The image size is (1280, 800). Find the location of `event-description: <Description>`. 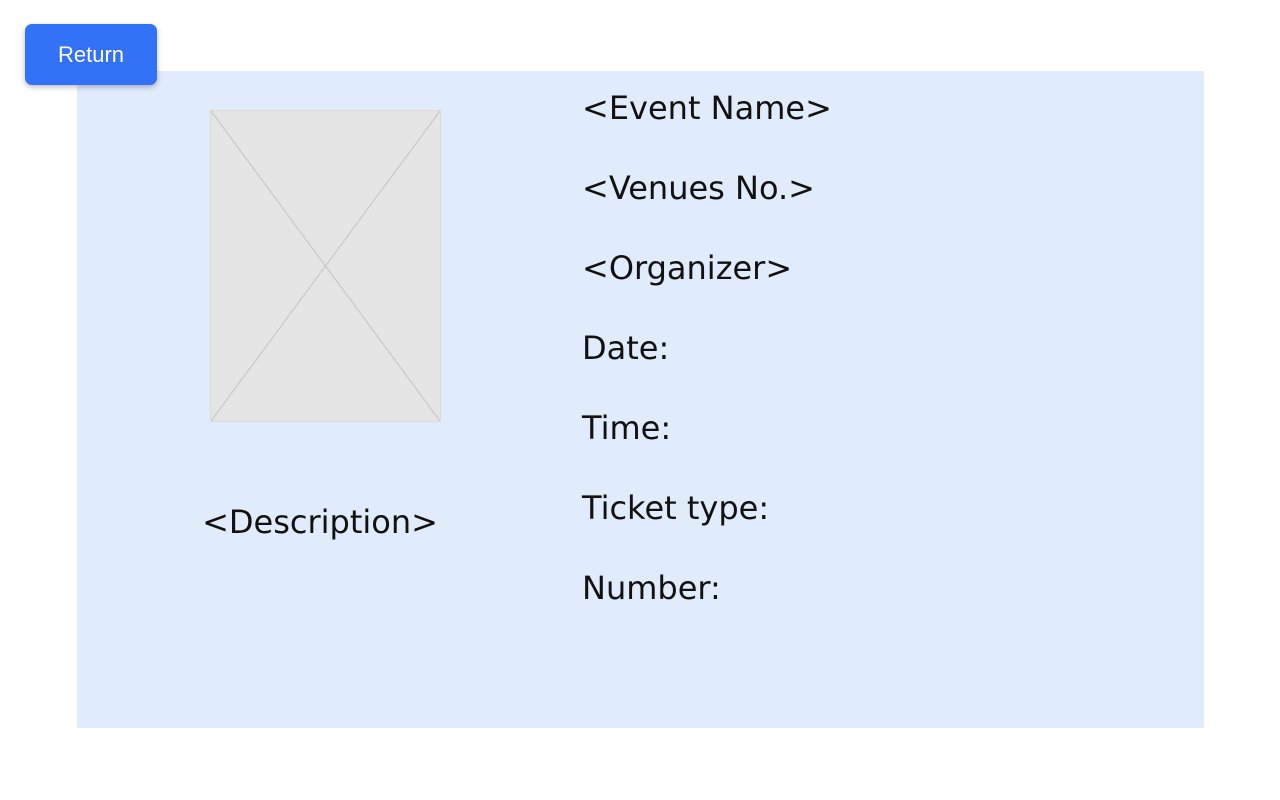

event-description: <Description> is located at coordinates (320, 522).